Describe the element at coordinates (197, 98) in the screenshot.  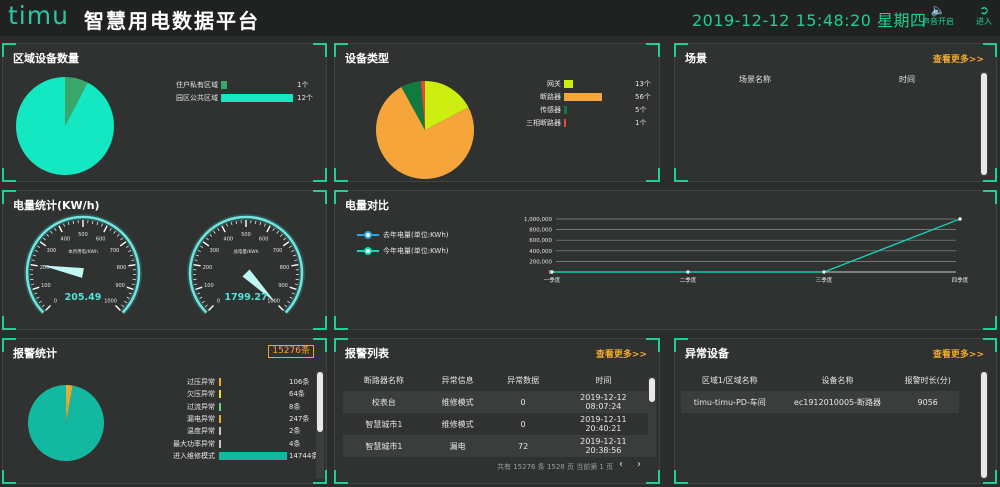
I see `legend-label: 园区公共区域` at that location.